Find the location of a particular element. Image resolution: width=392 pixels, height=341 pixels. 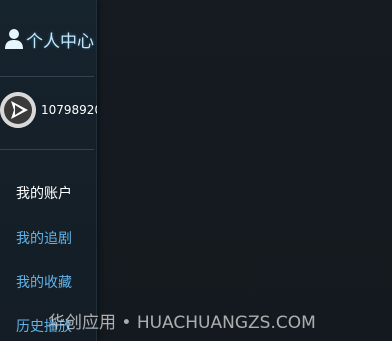

header-divider is located at coordinates (47, 76).